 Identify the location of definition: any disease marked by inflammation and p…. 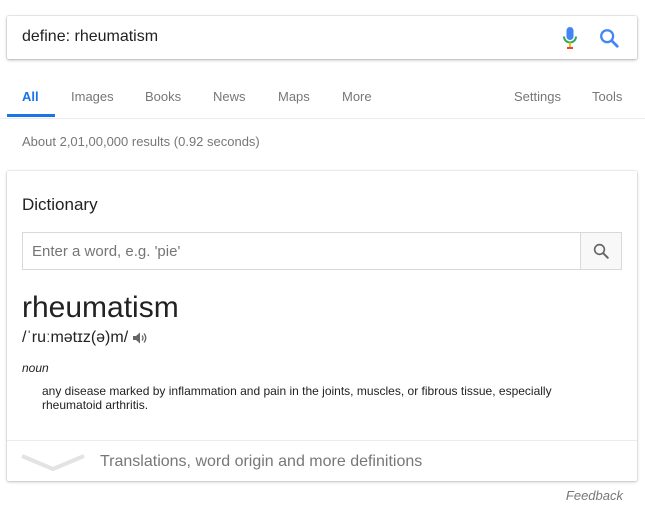
(297, 398).